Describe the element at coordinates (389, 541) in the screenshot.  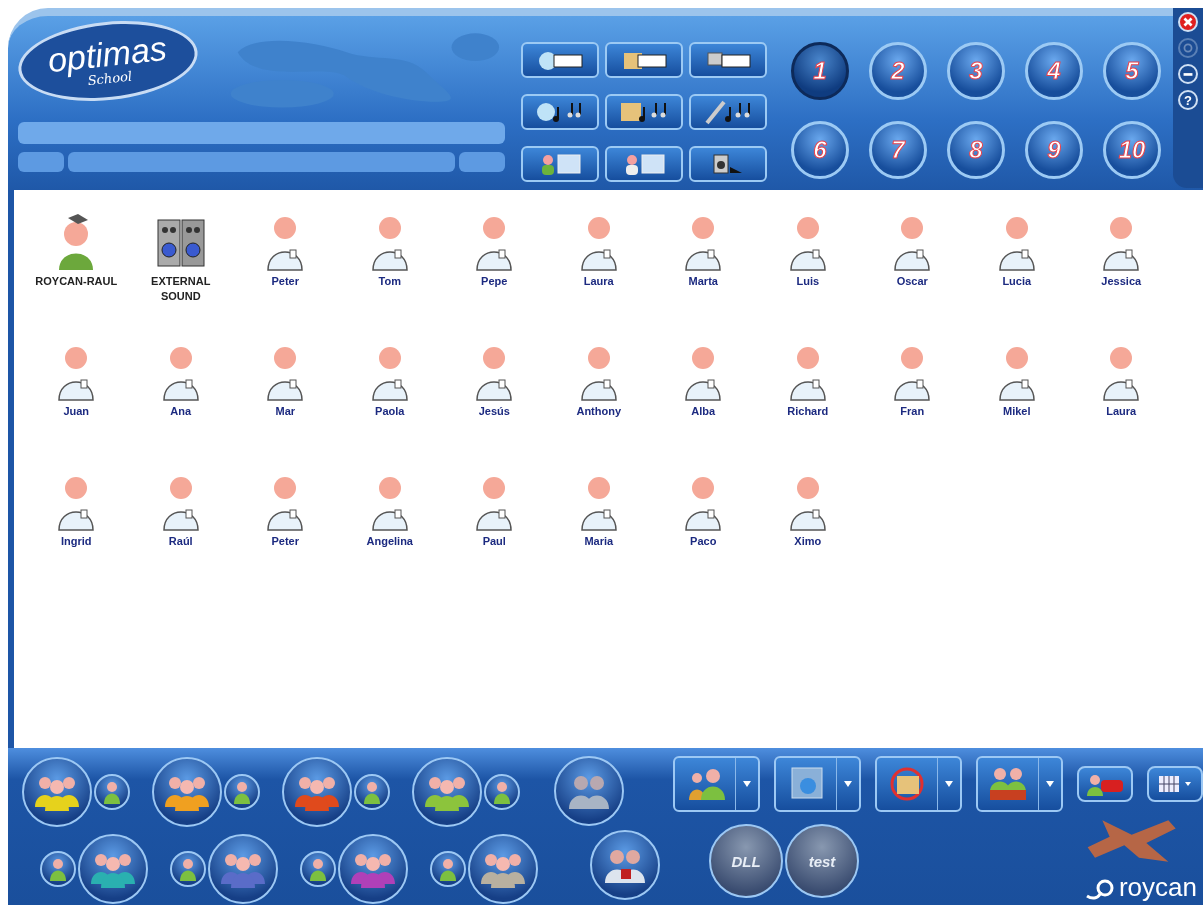
I see `computer-name: Angelina` at that location.